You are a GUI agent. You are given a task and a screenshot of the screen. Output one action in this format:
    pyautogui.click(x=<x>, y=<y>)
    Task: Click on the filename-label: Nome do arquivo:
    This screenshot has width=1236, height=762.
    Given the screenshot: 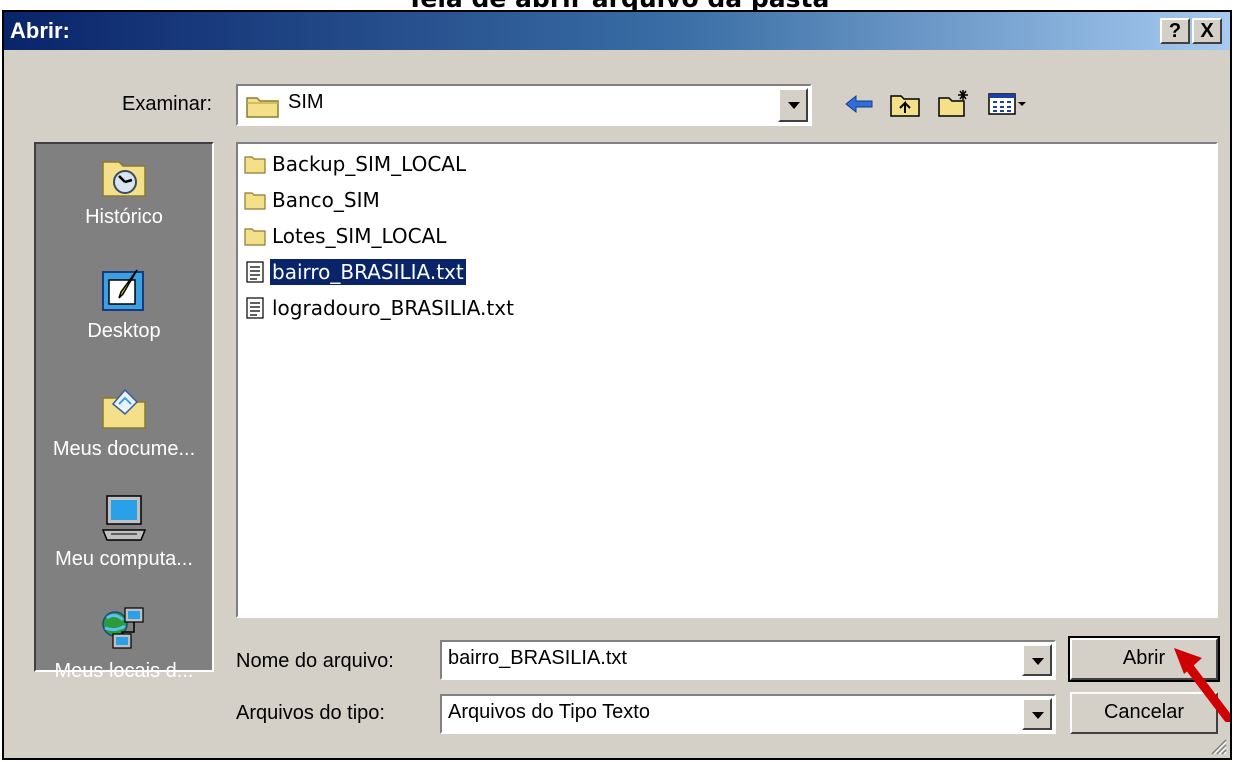 What is the action you would take?
    pyautogui.click(x=315, y=661)
    